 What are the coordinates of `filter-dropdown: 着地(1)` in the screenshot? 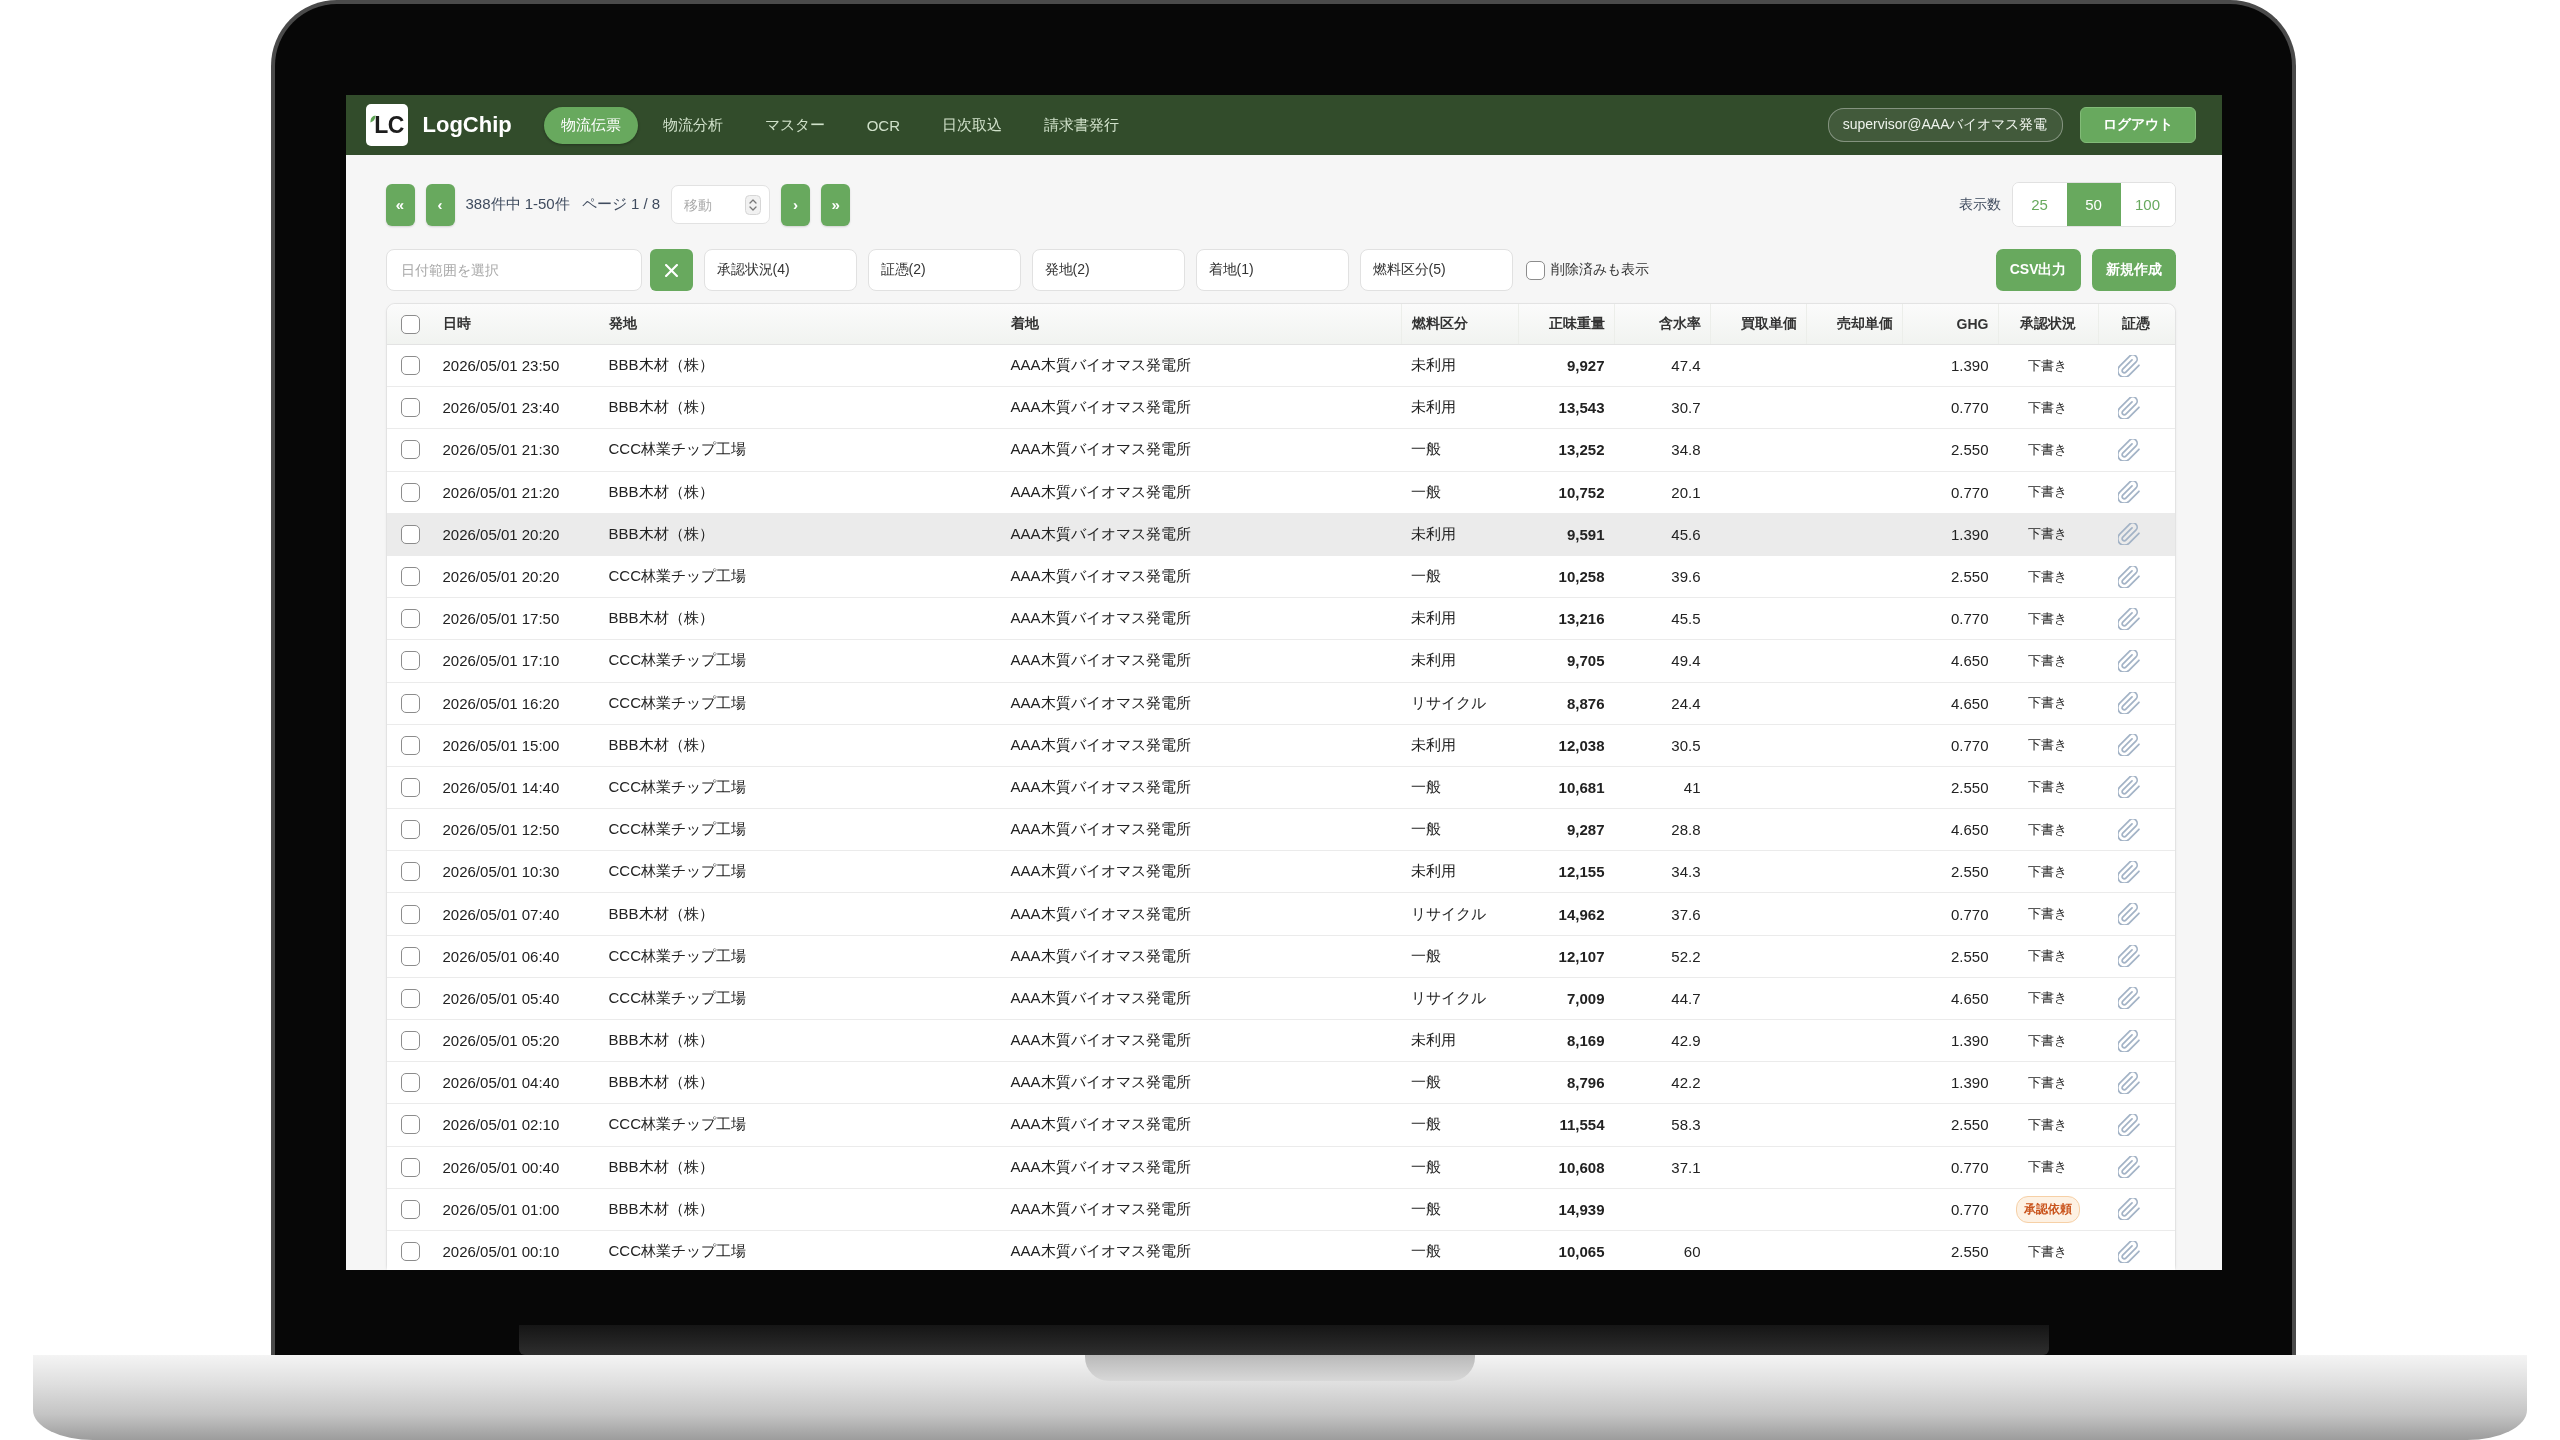 It's located at (1272, 270).